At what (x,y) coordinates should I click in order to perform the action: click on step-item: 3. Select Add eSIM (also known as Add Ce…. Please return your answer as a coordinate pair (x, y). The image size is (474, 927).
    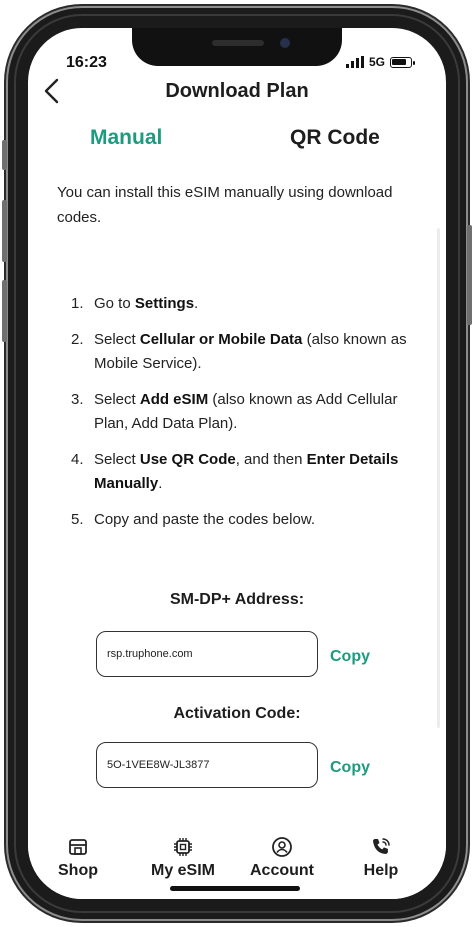
    Looking at the image, I should click on (243, 412).